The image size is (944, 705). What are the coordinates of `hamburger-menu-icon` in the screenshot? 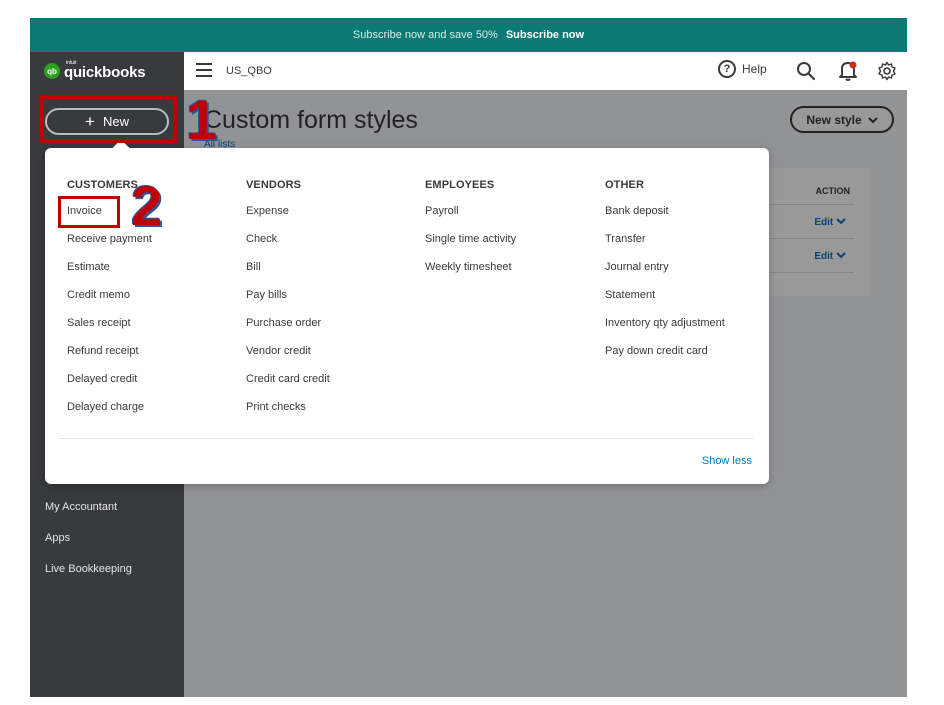 It's located at (204, 70).